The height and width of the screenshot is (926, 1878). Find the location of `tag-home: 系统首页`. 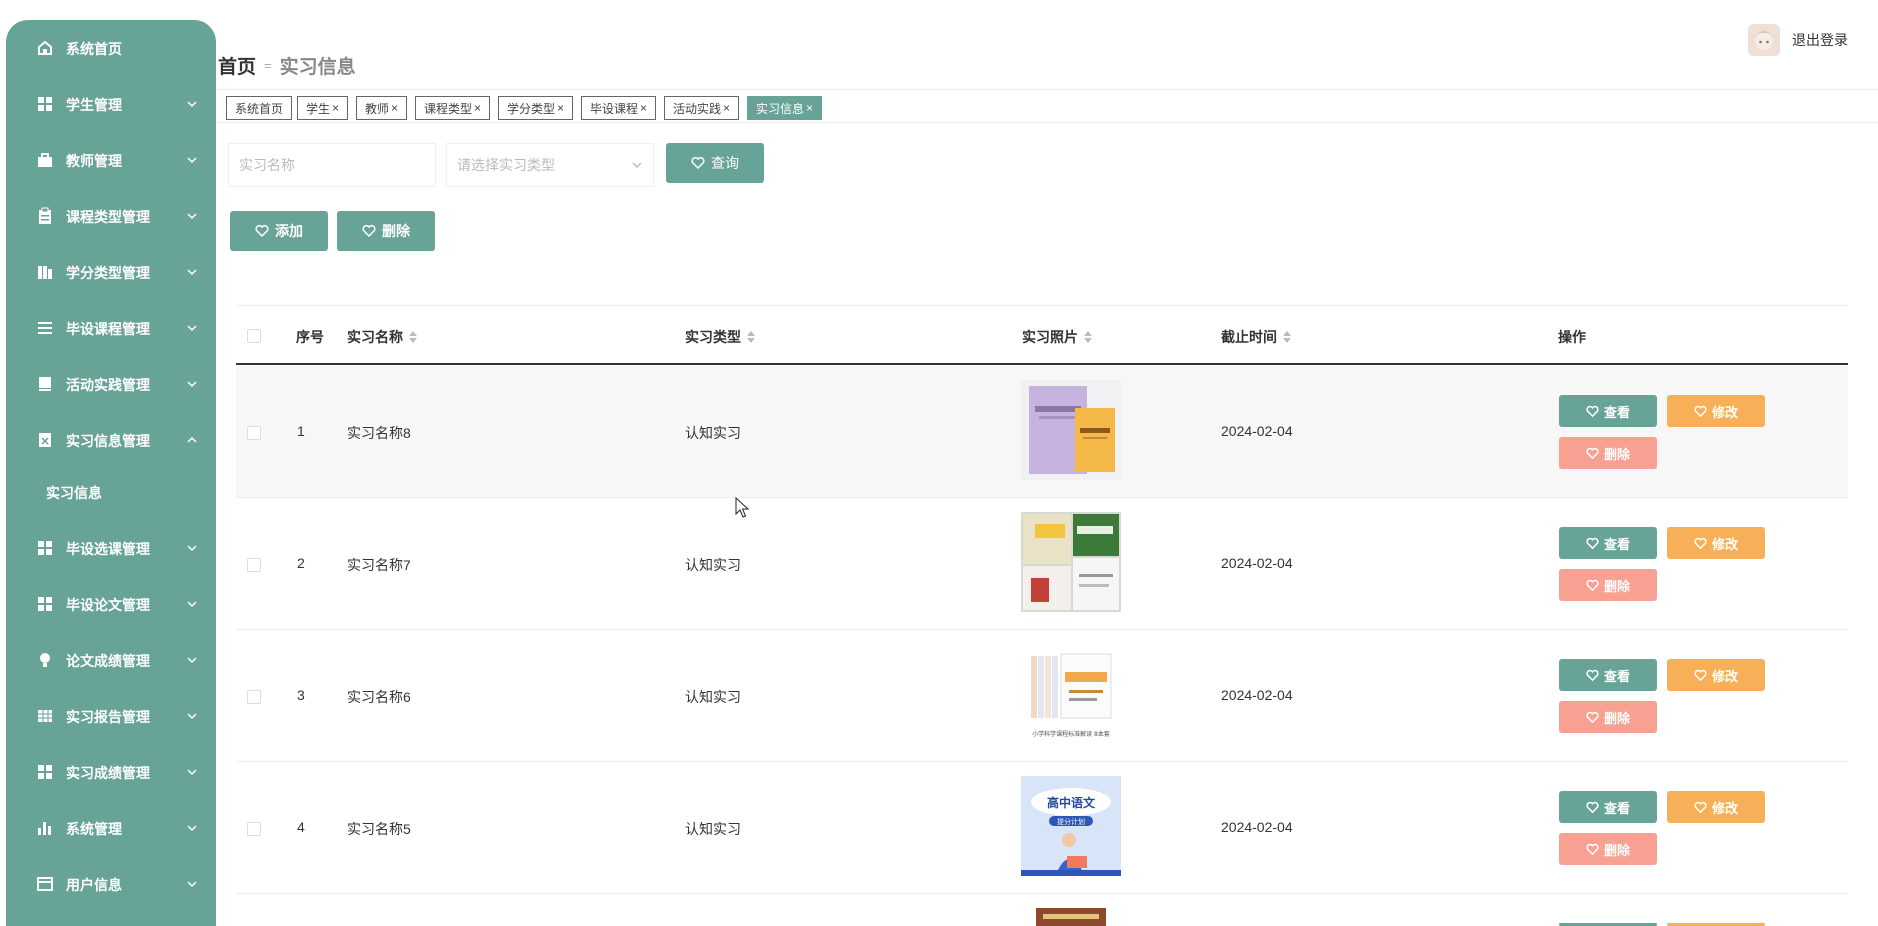

tag-home: 系统首页 is located at coordinates (259, 108).